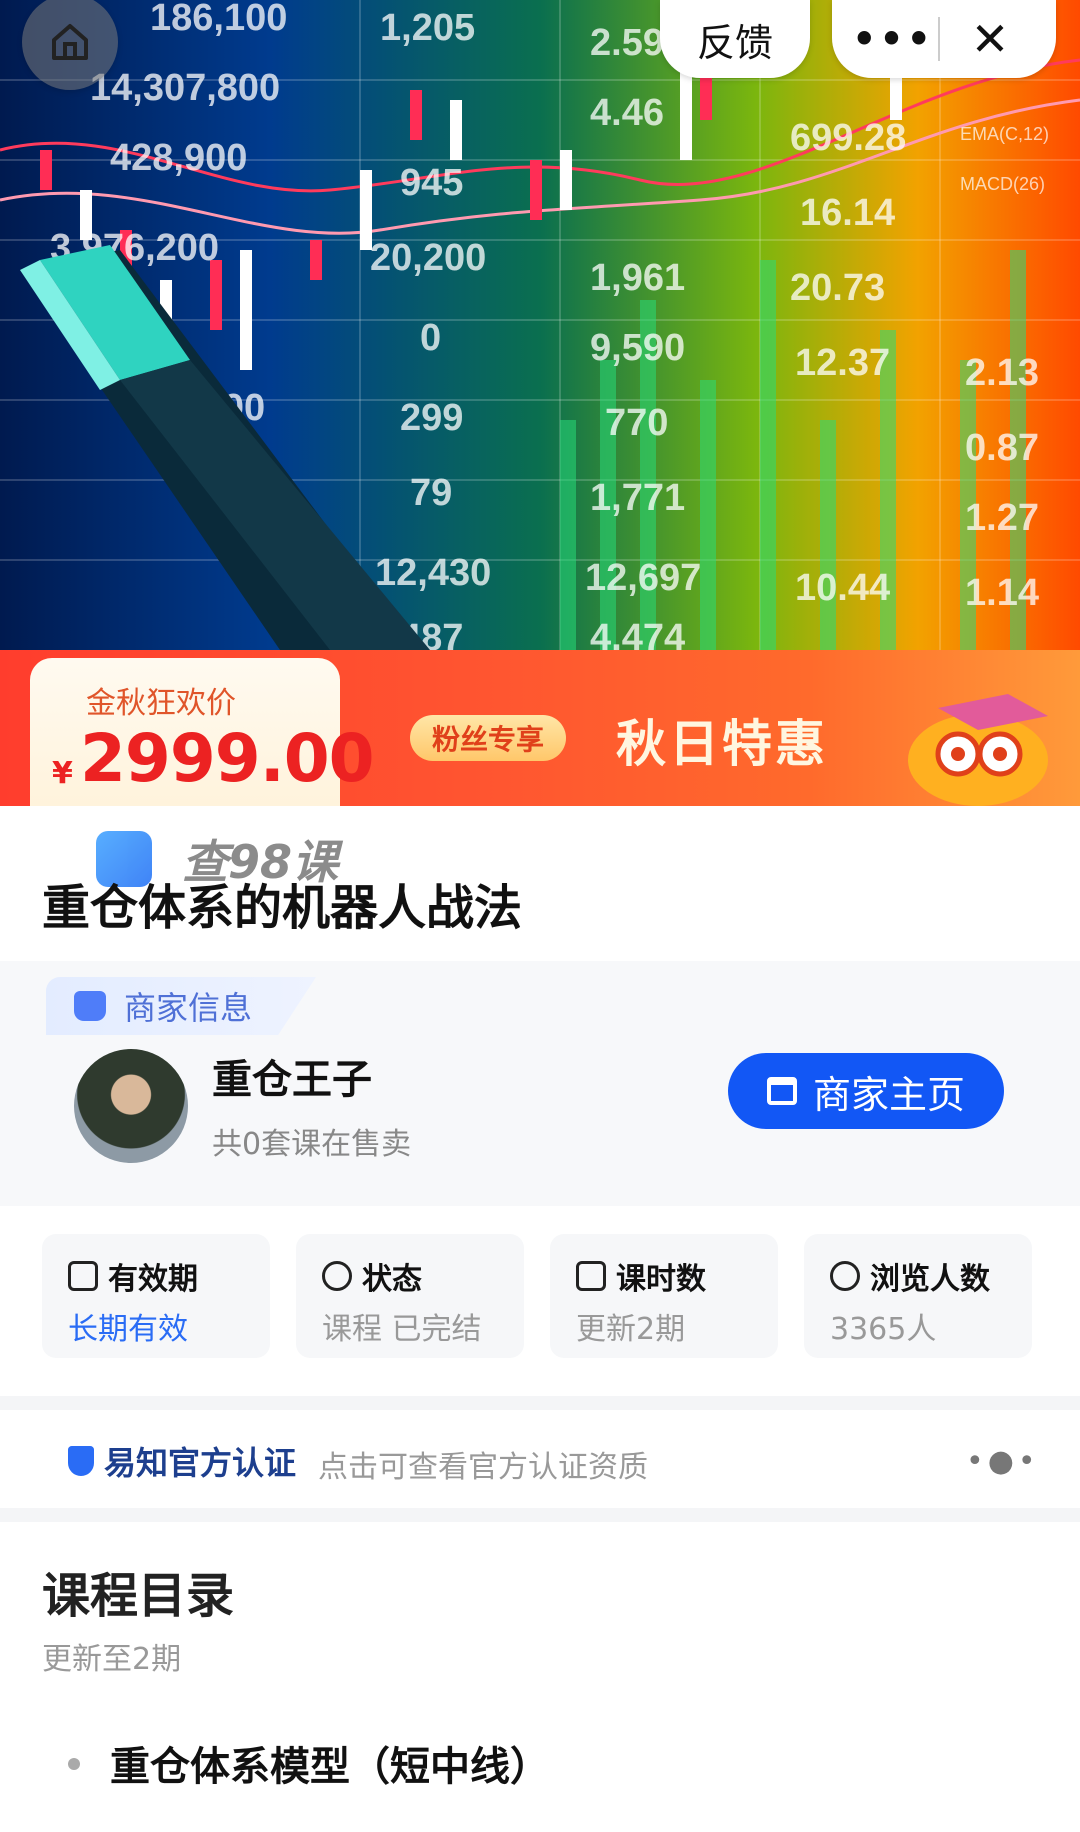  I want to click on hero-number: 12,430, so click(433, 573).